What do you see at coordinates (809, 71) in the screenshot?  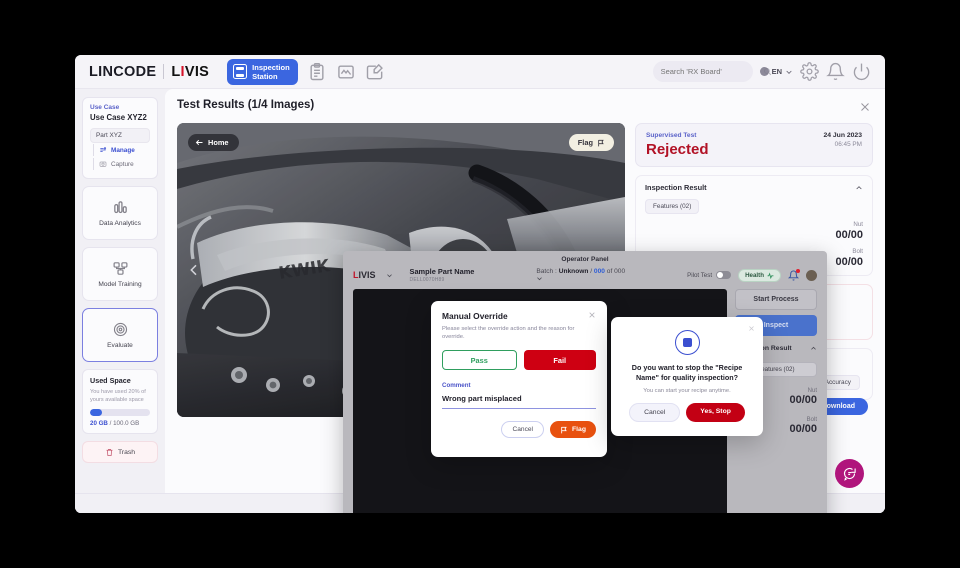 I see `gear-icon` at bounding box center [809, 71].